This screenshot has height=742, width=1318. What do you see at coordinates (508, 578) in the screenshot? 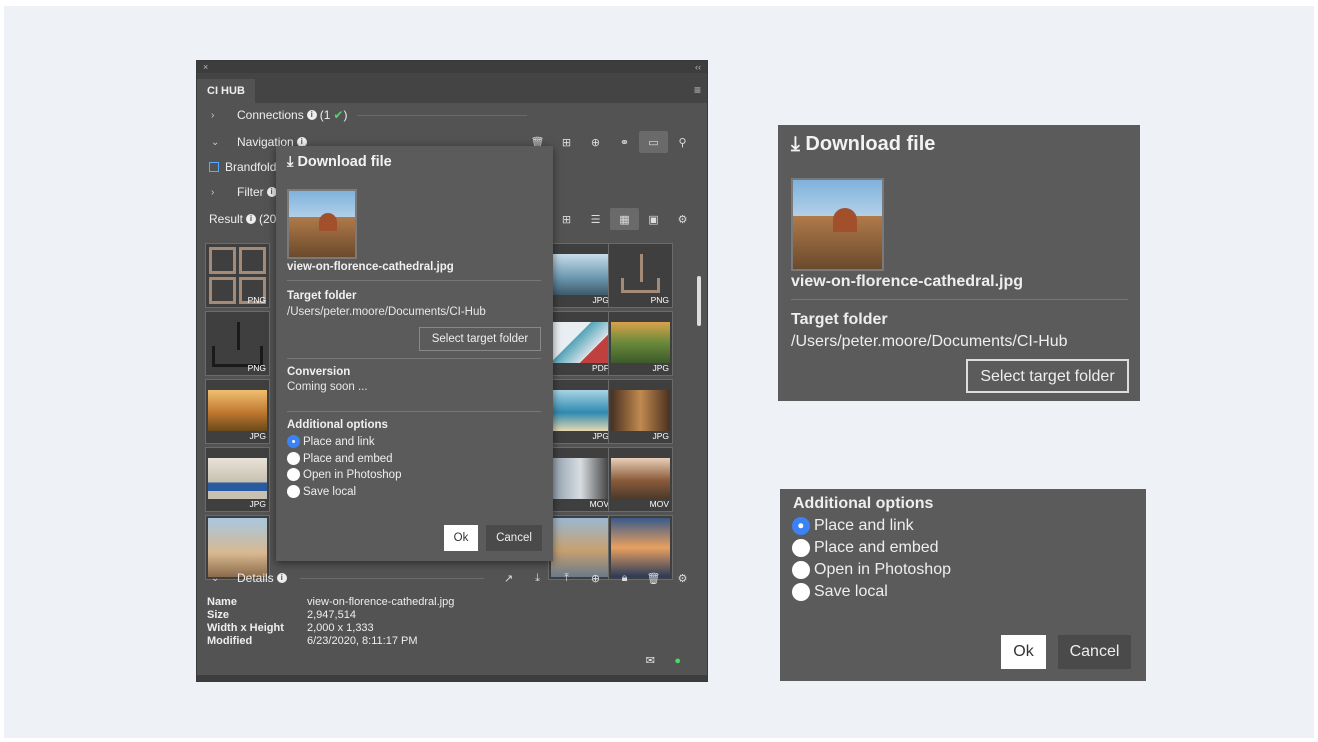
I see `external-link-icon: ↗` at bounding box center [508, 578].